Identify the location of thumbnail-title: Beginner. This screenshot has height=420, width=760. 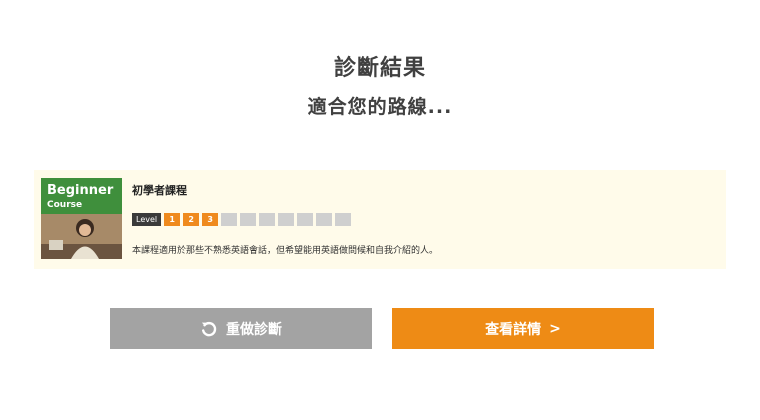
(80, 190).